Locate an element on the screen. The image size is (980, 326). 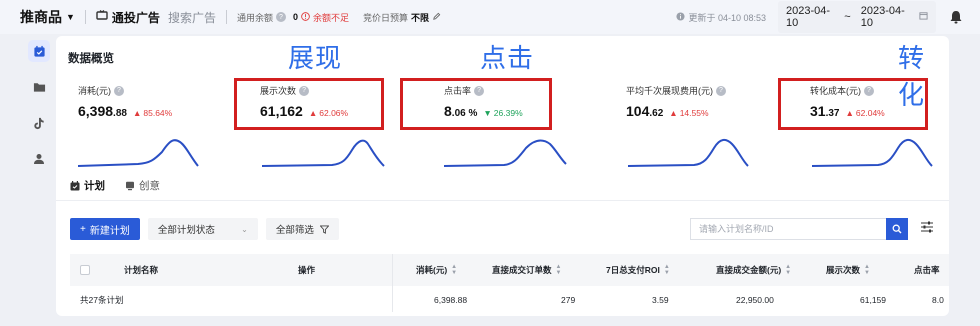
user-icon is located at coordinates (39, 159).